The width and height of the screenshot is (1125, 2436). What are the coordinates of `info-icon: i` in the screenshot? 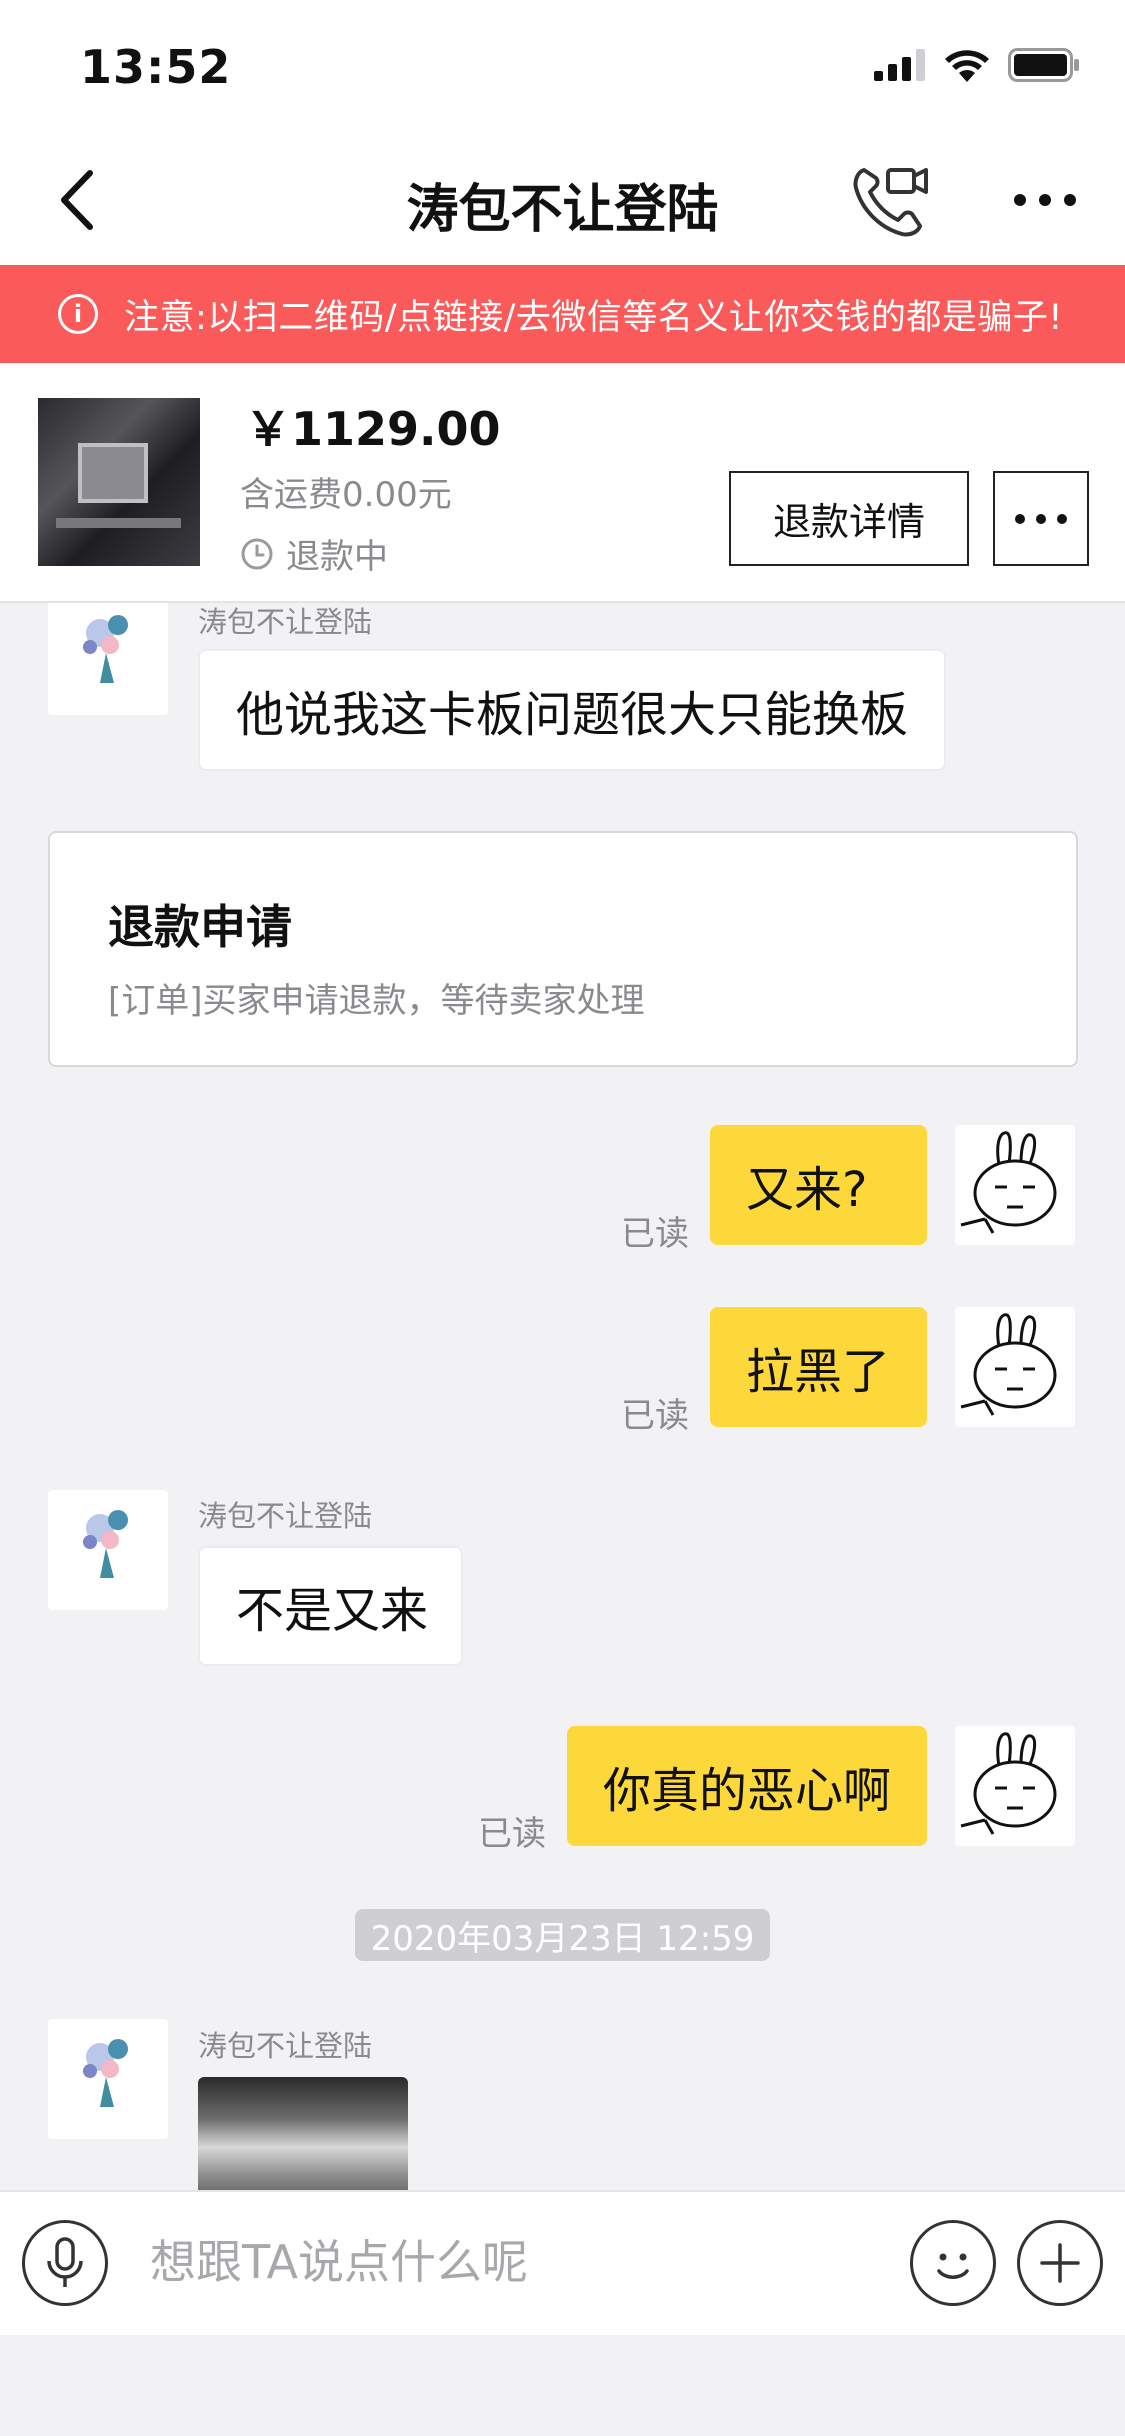 It's located at (78, 314).